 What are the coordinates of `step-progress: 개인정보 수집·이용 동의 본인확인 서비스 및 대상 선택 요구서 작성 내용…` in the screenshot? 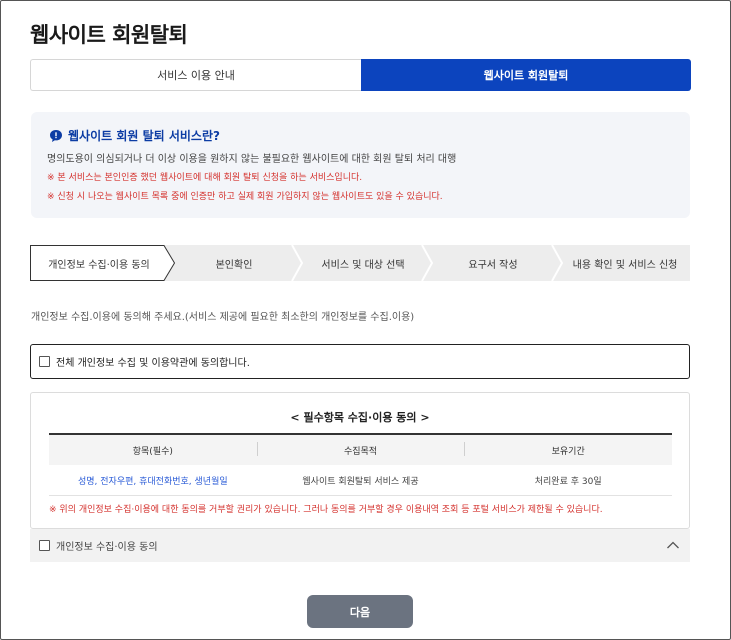 It's located at (360, 263).